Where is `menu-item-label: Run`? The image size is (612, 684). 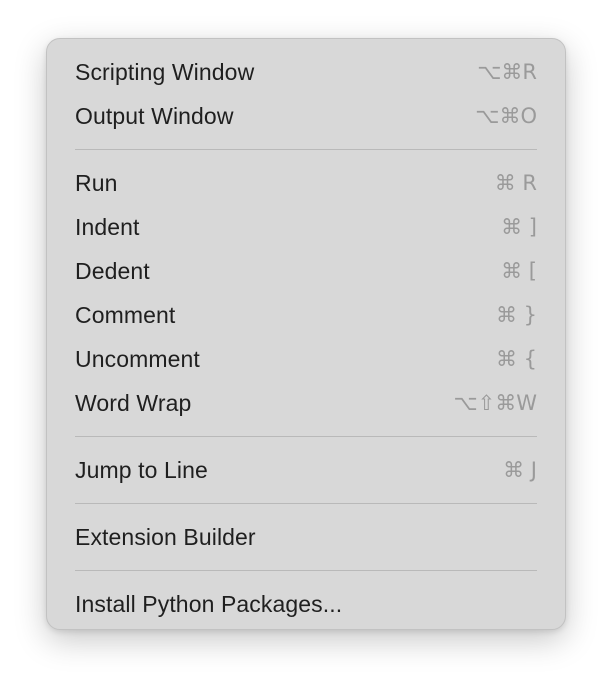
menu-item-label: Run is located at coordinates (96, 182).